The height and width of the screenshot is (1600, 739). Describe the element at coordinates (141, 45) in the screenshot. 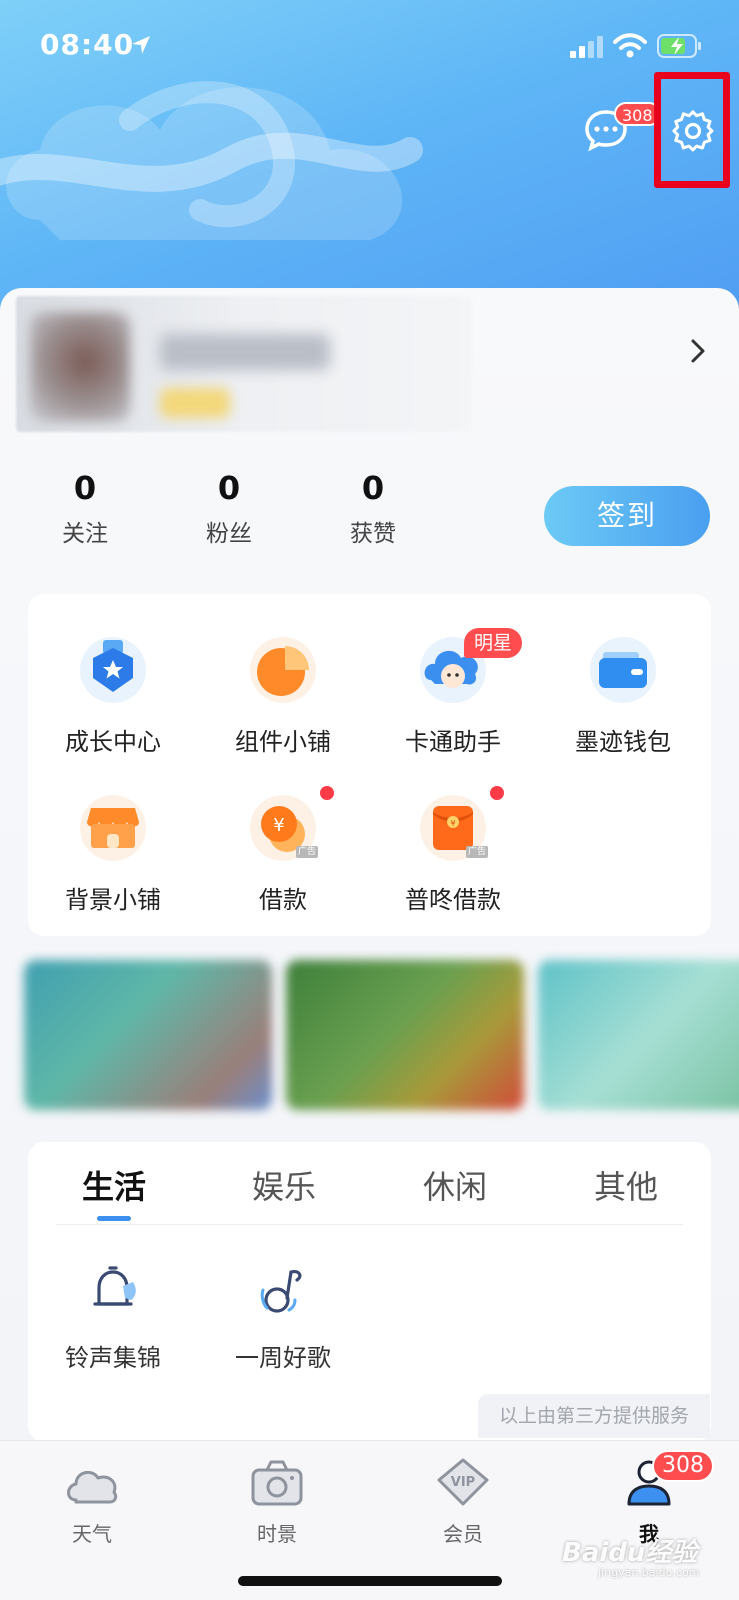

I see `location-arrow-icon` at that location.